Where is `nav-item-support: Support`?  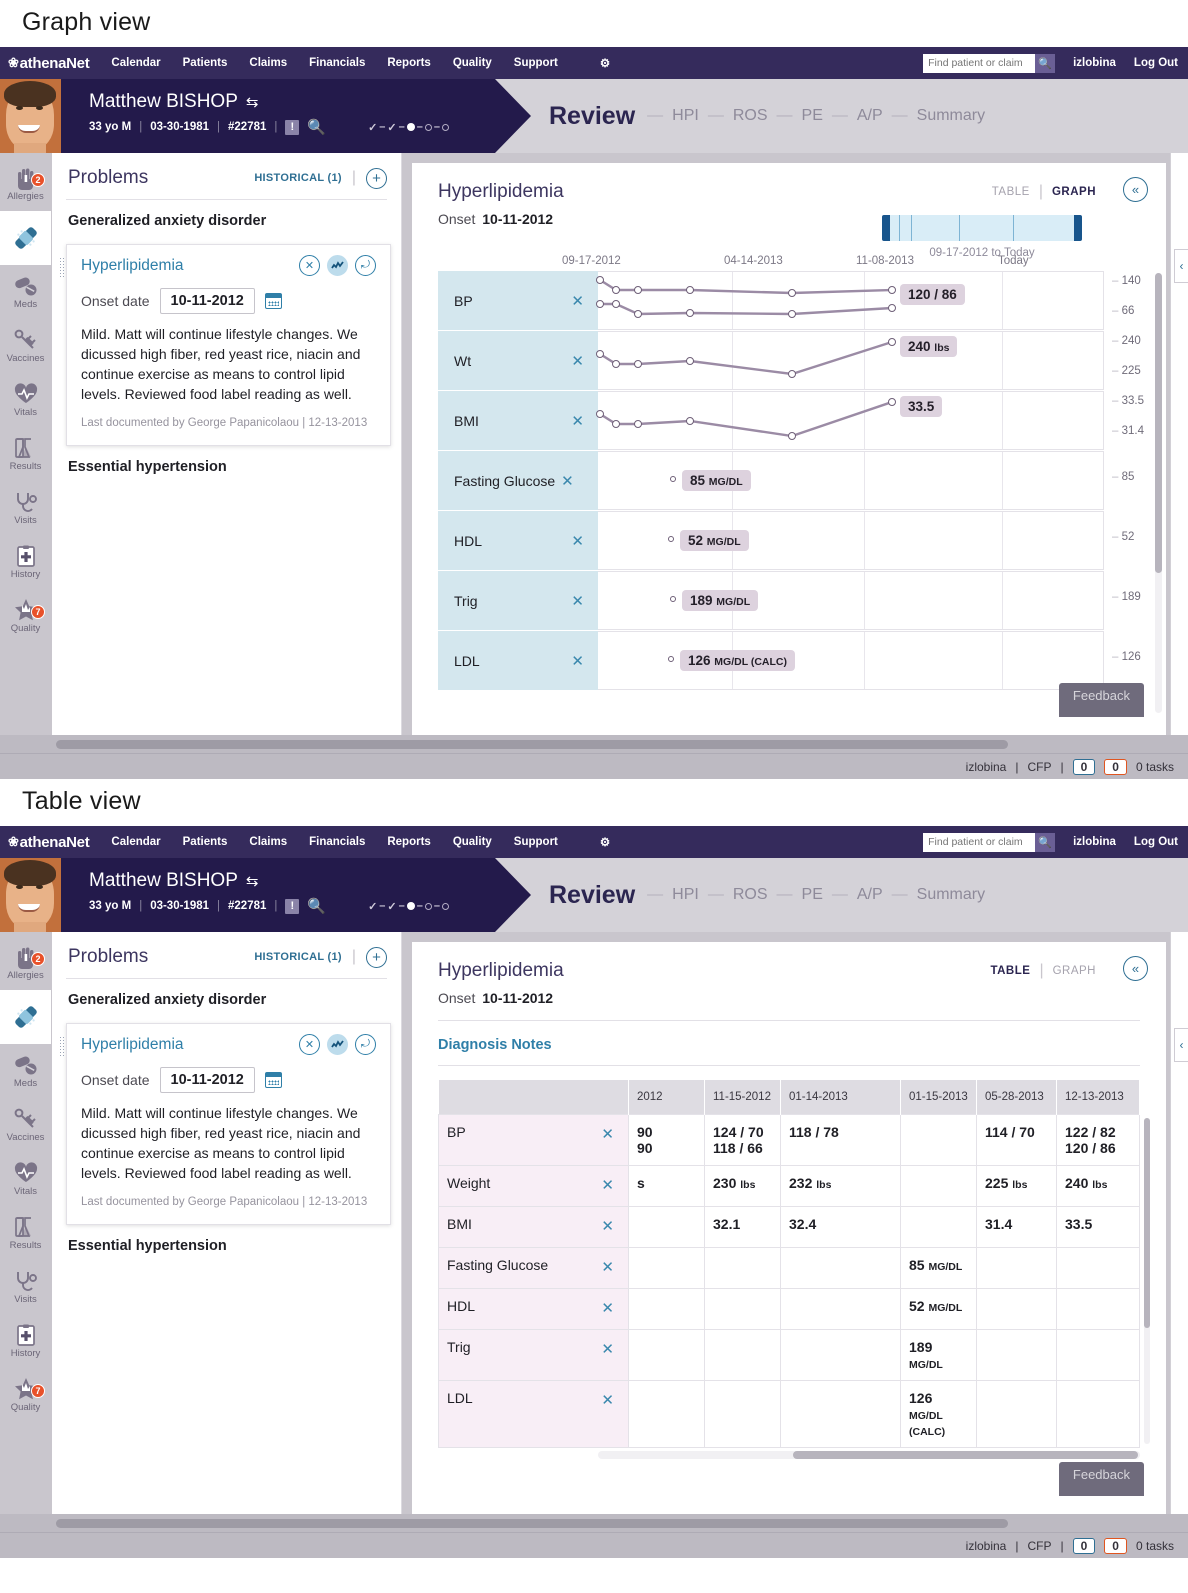 nav-item-support: Support is located at coordinates (536, 63).